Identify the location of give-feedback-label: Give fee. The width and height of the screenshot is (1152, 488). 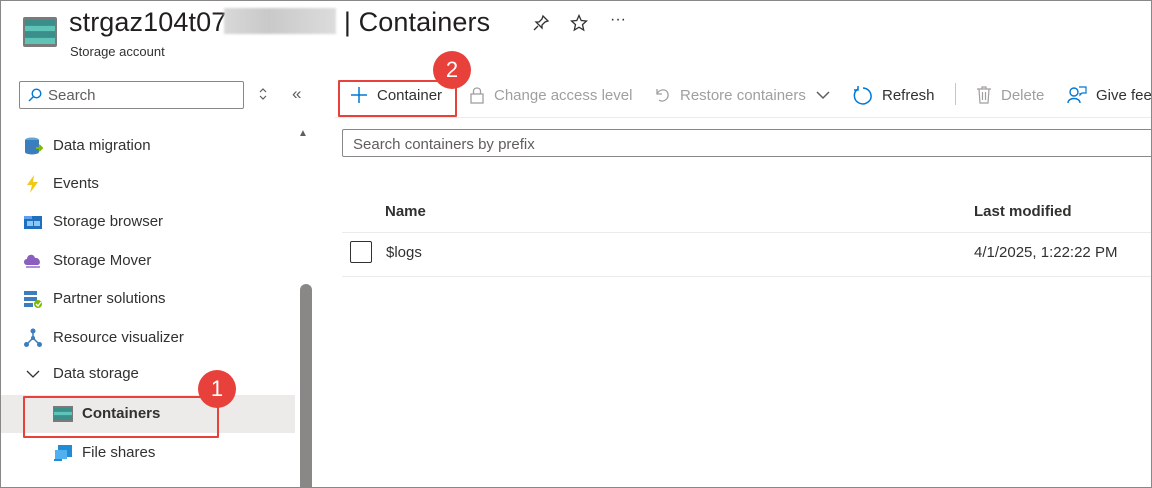
(1124, 95).